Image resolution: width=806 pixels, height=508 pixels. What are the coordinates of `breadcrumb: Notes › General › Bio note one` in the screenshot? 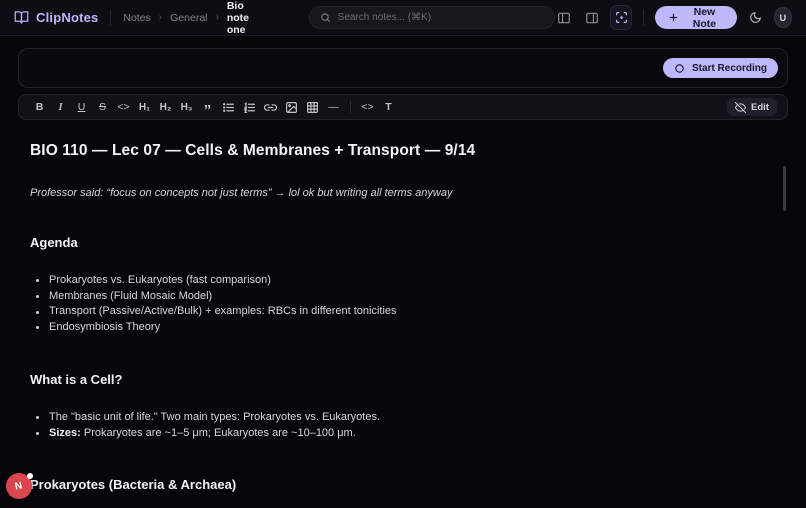 It's located at (195, 18).